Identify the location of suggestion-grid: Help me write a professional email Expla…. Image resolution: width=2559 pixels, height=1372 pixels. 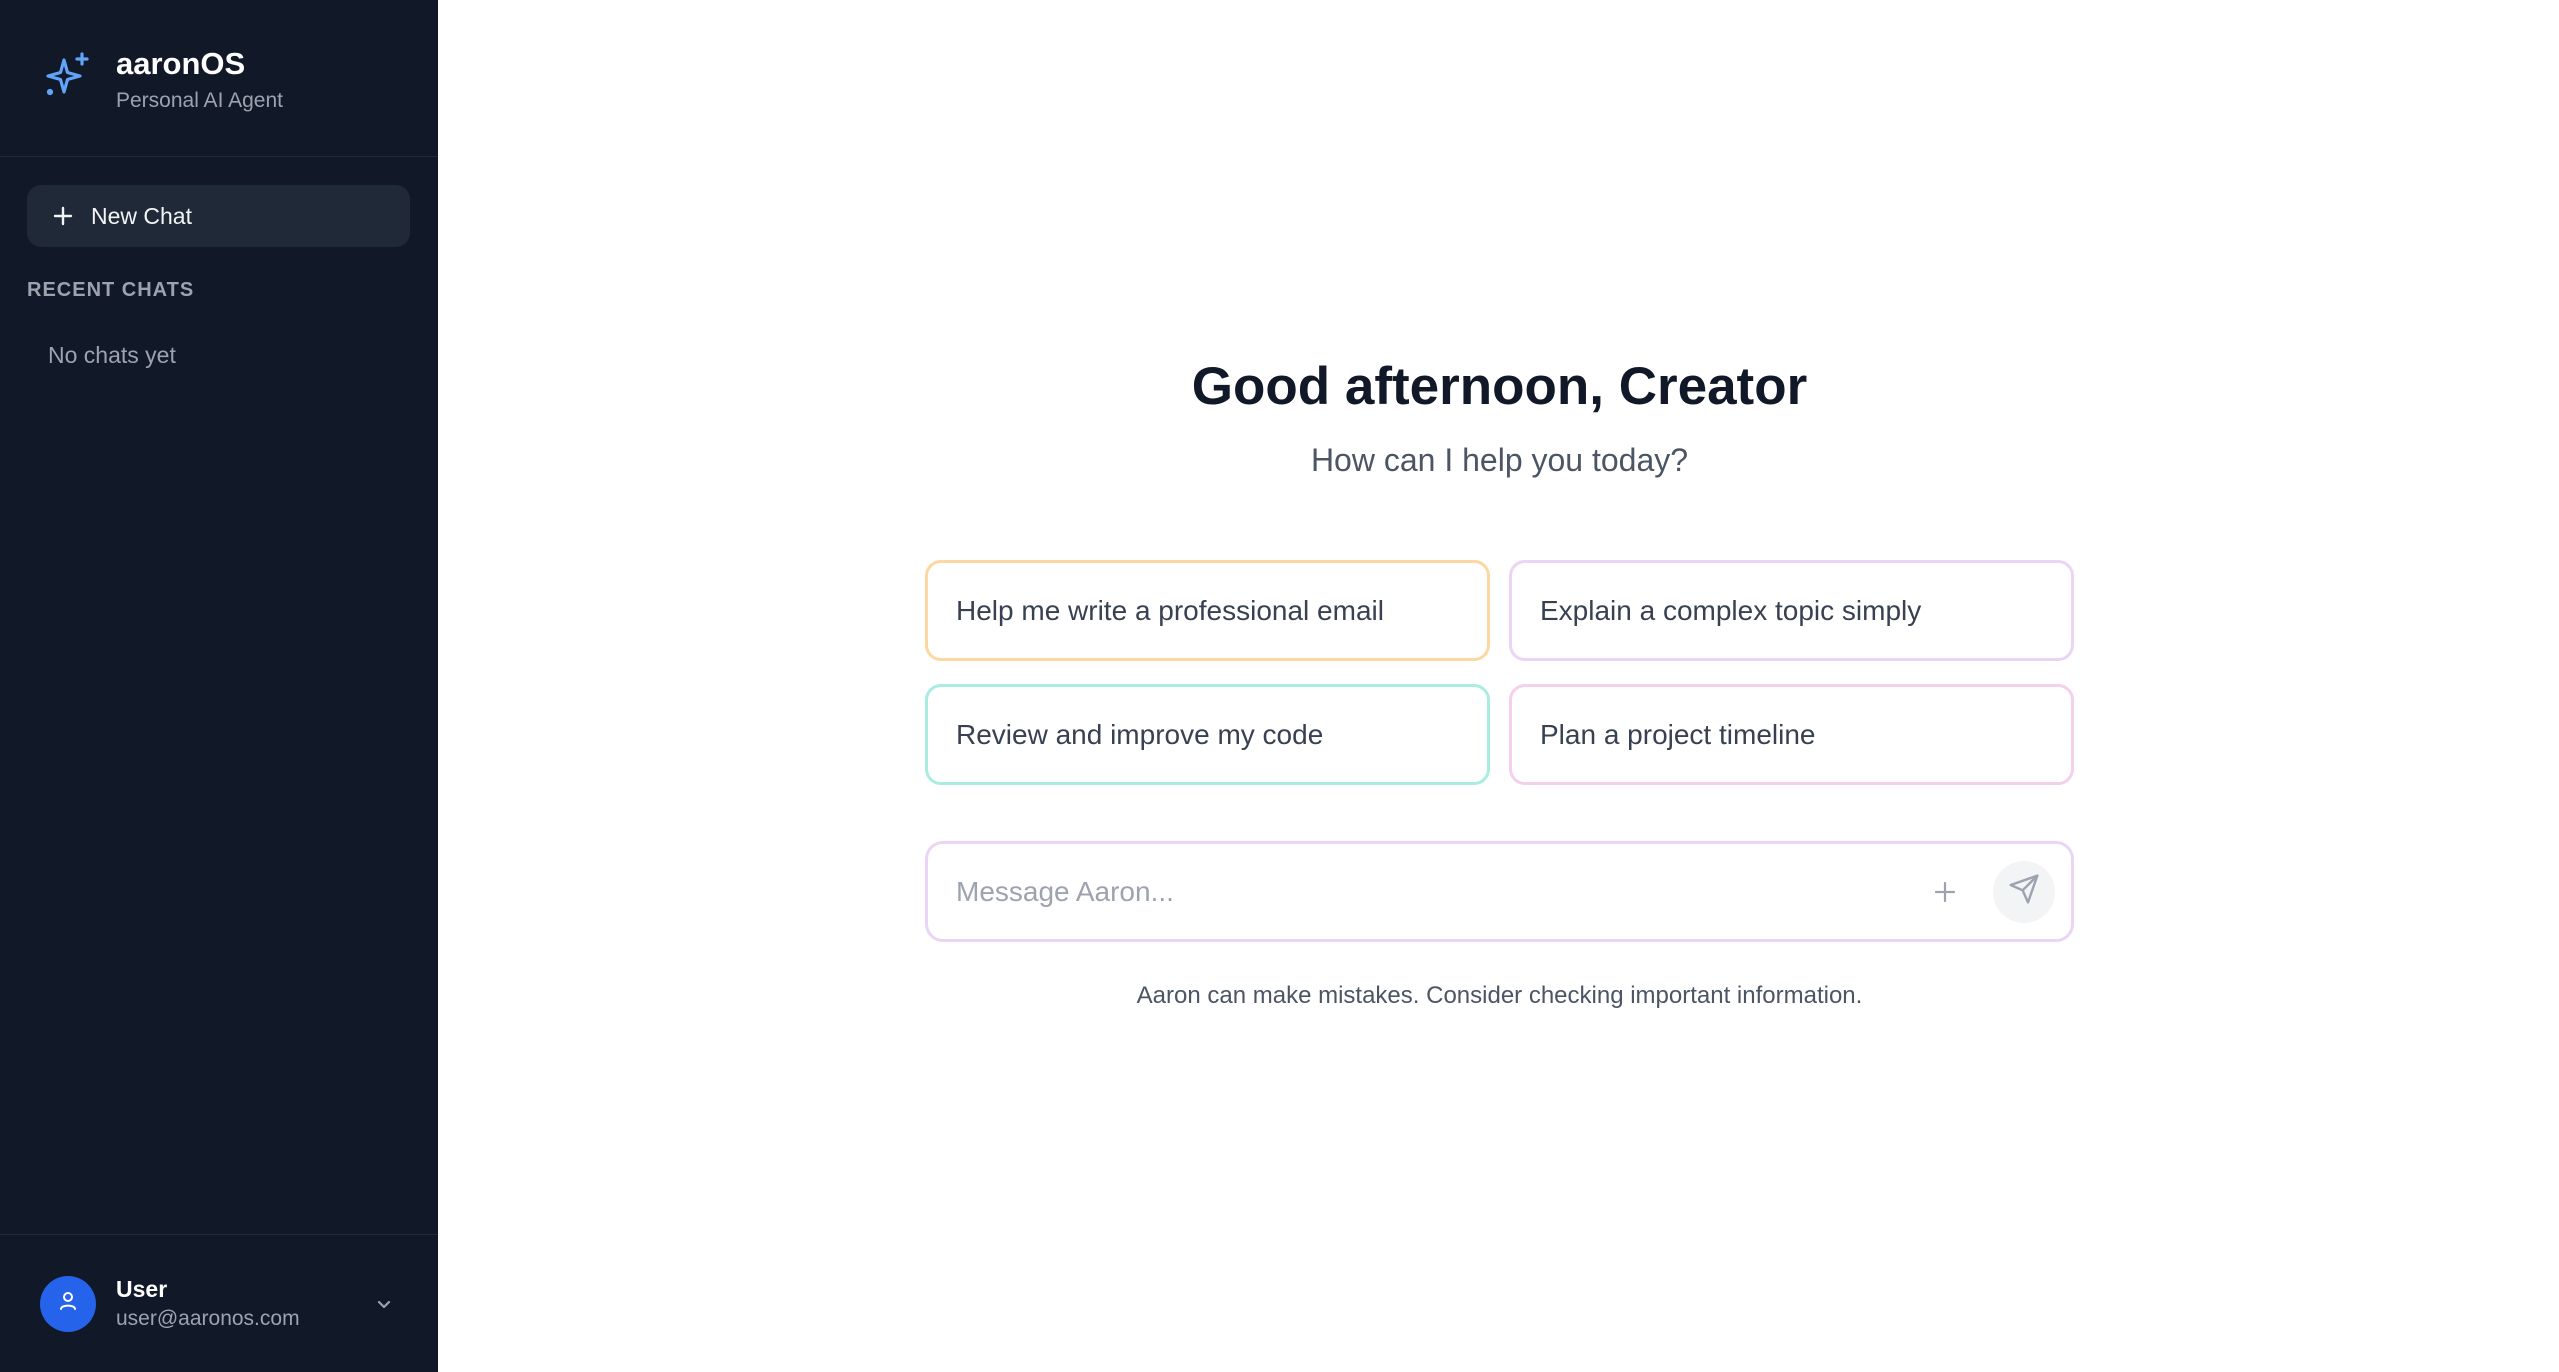
(1499, 672).